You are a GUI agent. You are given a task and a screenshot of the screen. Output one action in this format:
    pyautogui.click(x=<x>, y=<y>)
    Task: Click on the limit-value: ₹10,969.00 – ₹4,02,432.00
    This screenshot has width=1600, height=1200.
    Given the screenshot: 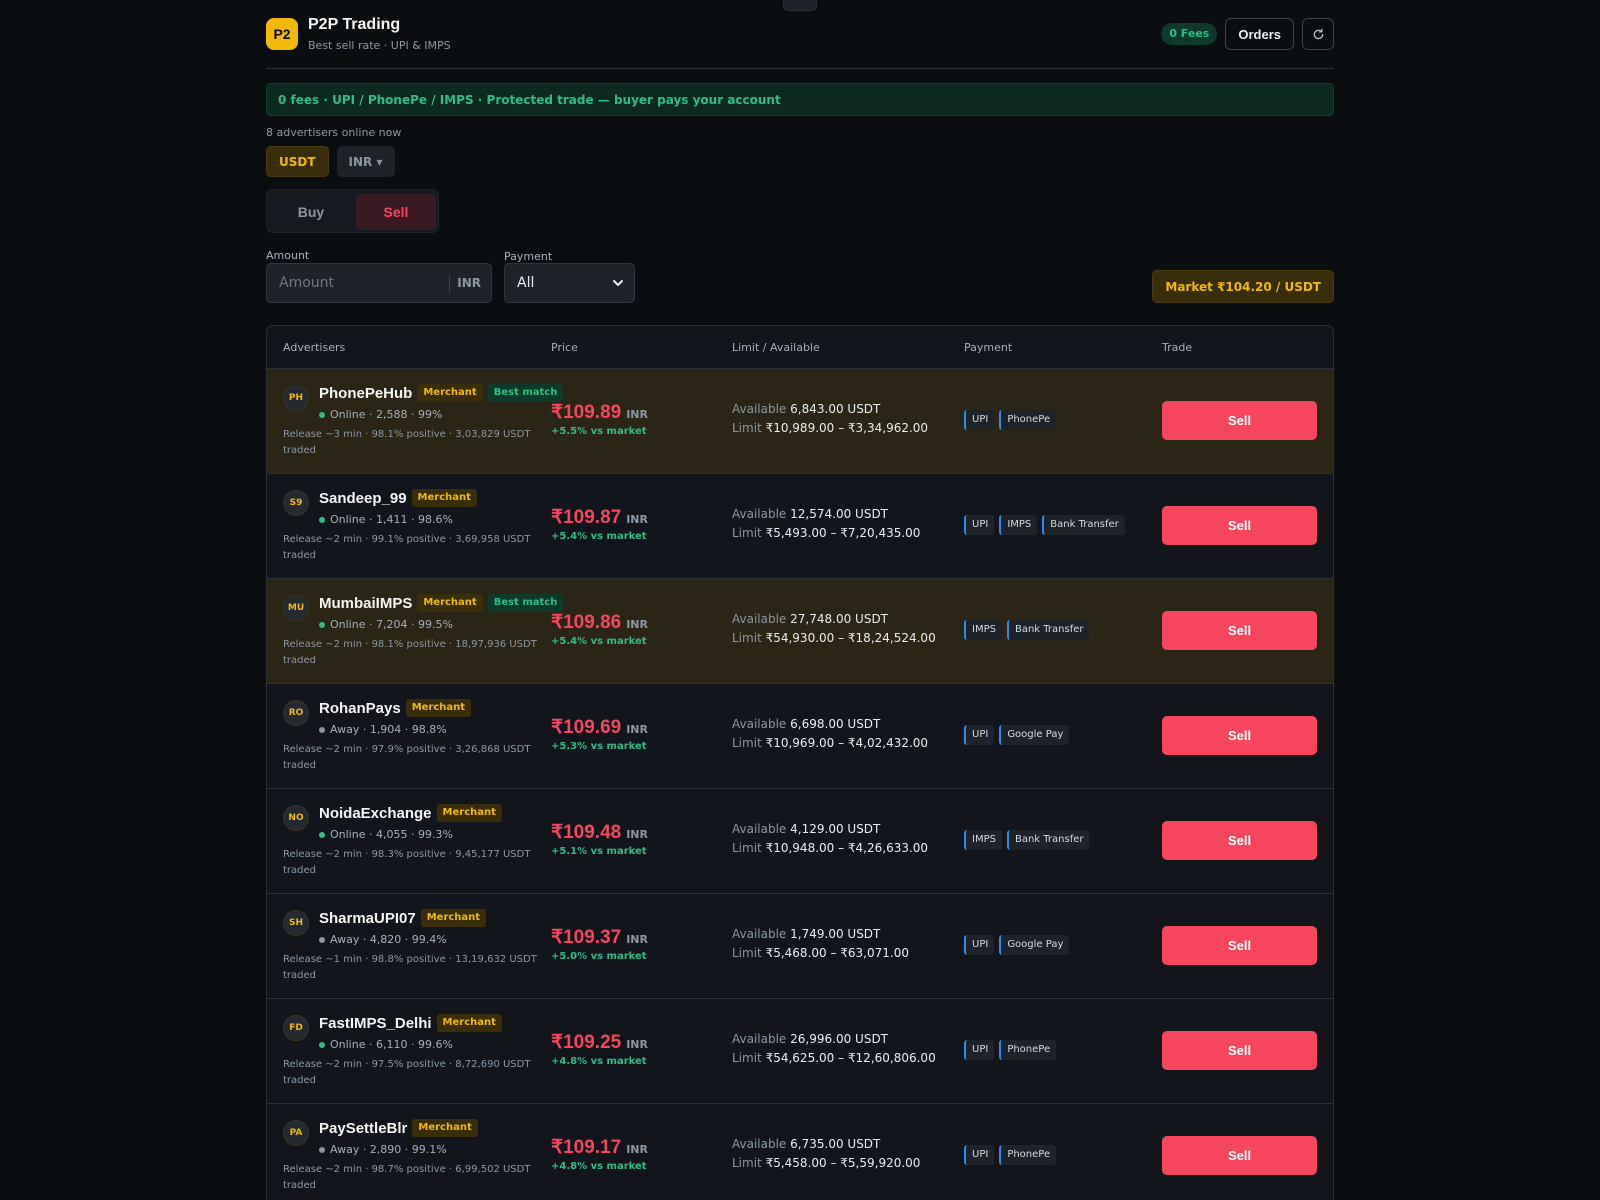 What is the action you would take?
    pyautogui.click(x=847, y=743)
    